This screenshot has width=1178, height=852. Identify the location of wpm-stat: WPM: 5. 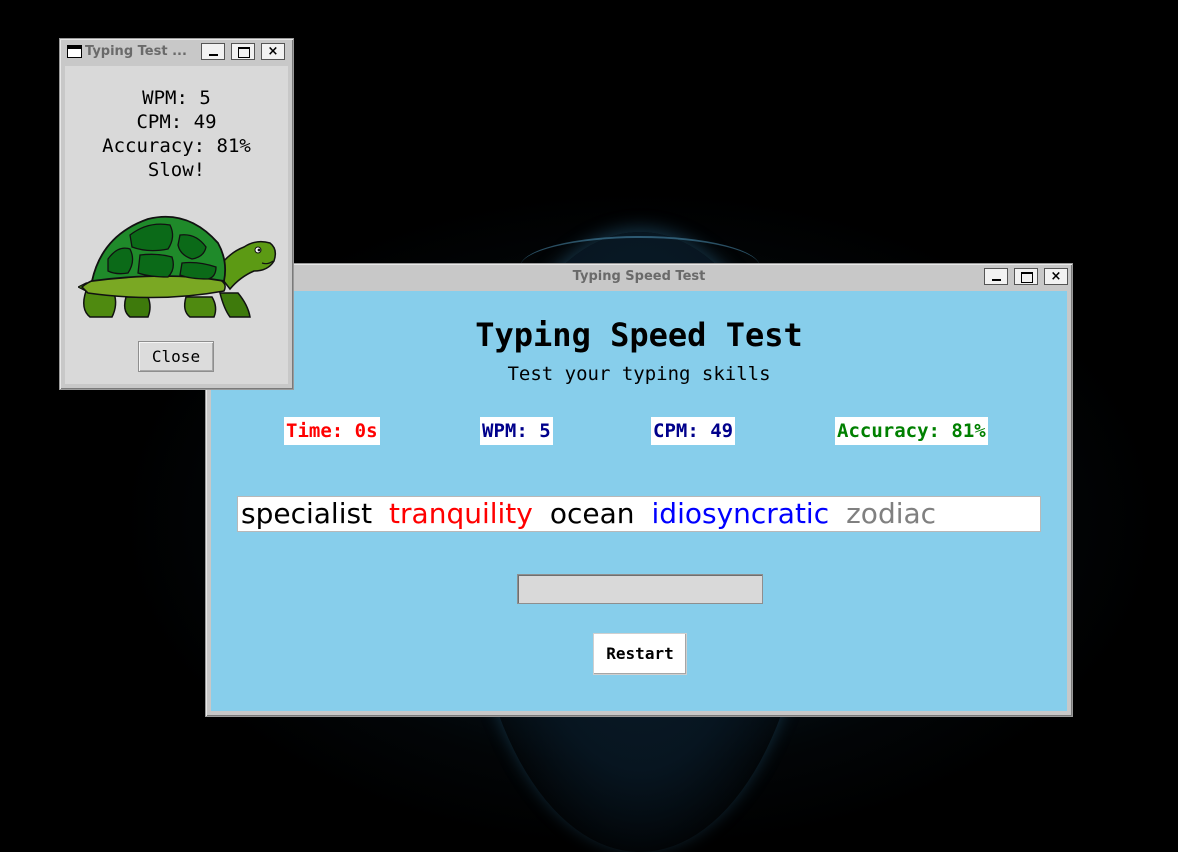
(516, 431).